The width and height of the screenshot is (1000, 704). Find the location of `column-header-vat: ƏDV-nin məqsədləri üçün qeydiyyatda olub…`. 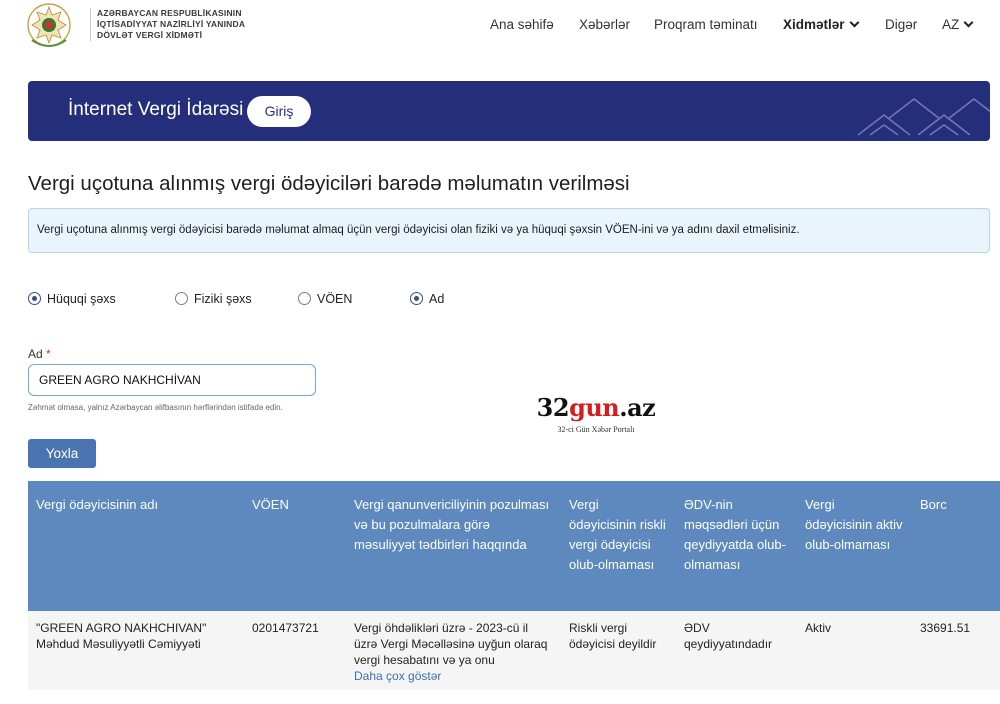

column-header-vat: ƏDV-nin məqsədləri üçün qeydiyyatda olub… is located at coordinates (736, 546).